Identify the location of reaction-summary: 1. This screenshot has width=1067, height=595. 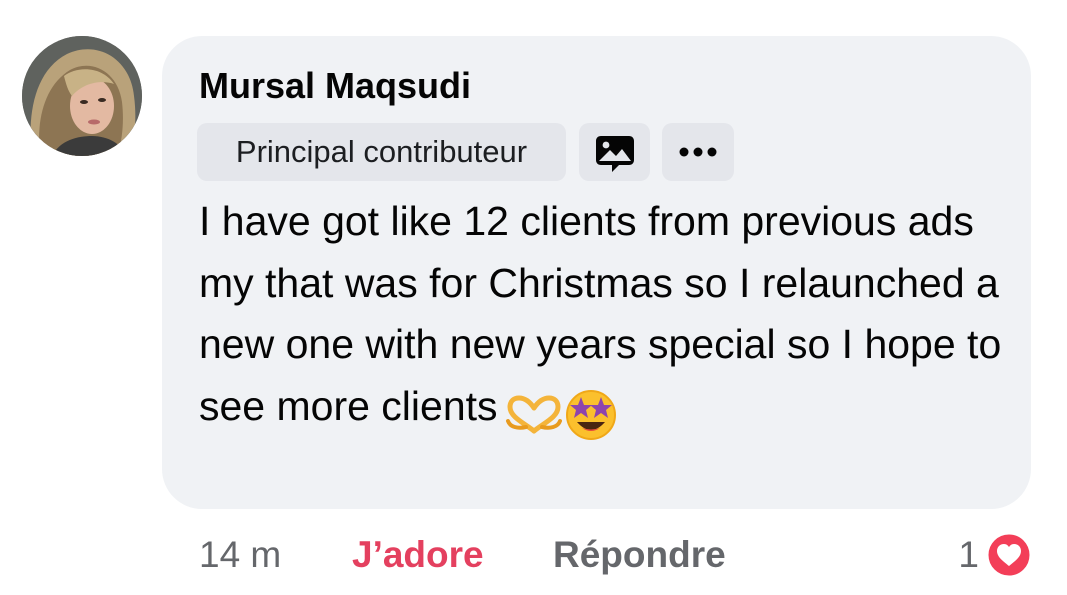
(995, 555).